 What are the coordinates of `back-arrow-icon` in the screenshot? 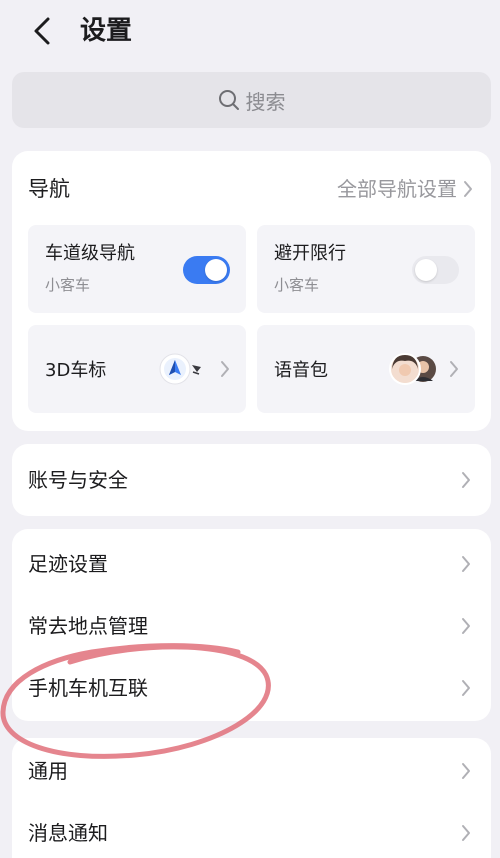 It's located at (43, 31).